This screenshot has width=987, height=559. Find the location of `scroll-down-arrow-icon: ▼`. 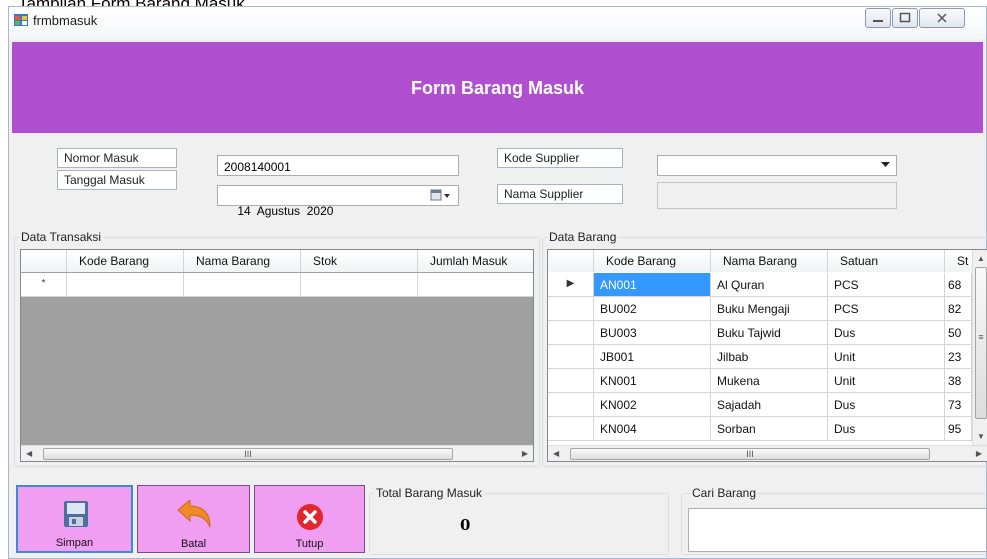

scroll-down-arrow-icon: ▼ is located at coordinates (981, 436).